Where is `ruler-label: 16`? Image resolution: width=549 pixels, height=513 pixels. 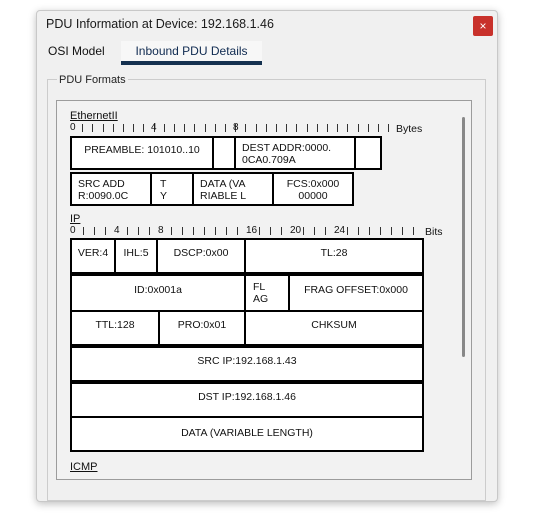
ruler-label: 16 is located at coordinates (252, 230).